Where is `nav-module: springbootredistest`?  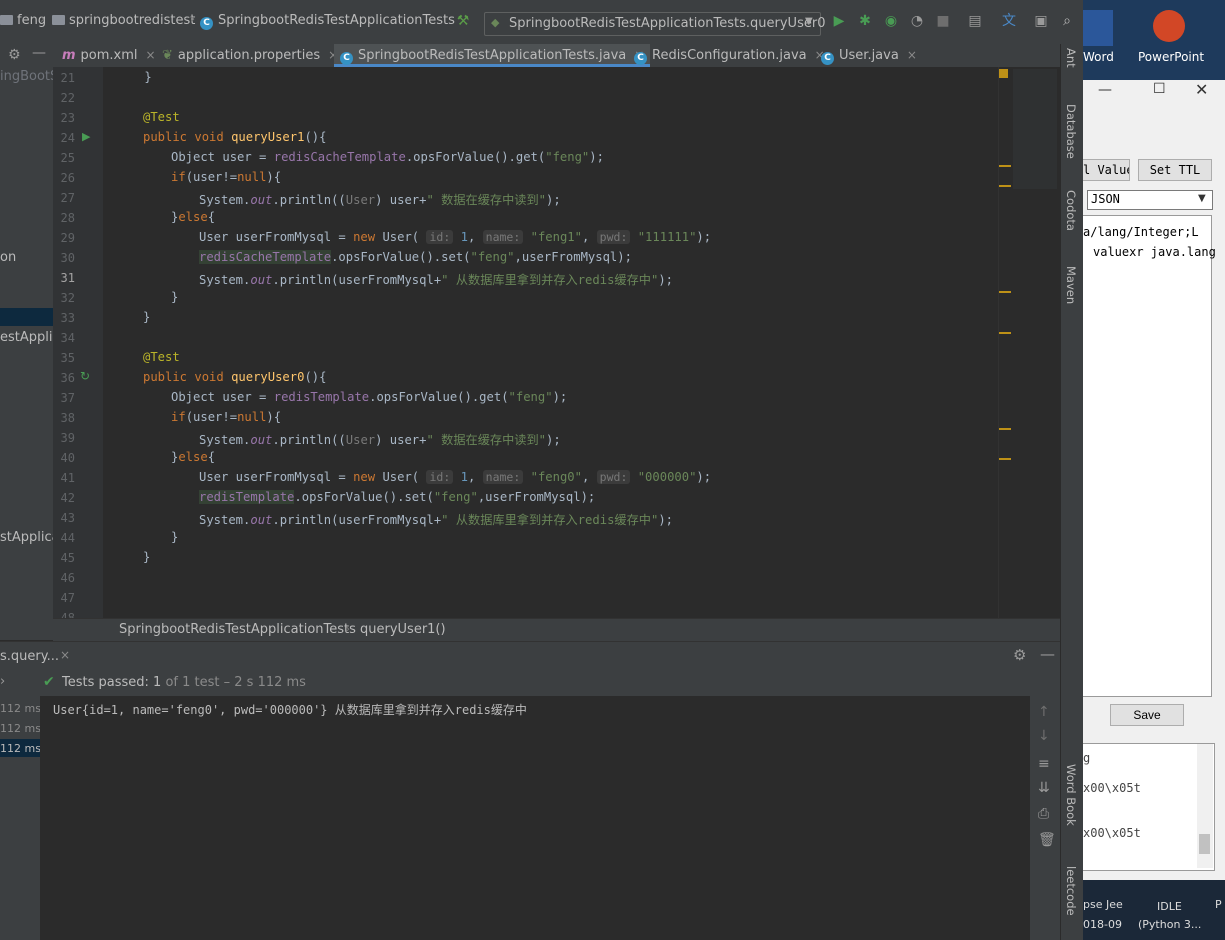 nav-module: springbootredistest is located at coordinates (123, 20).